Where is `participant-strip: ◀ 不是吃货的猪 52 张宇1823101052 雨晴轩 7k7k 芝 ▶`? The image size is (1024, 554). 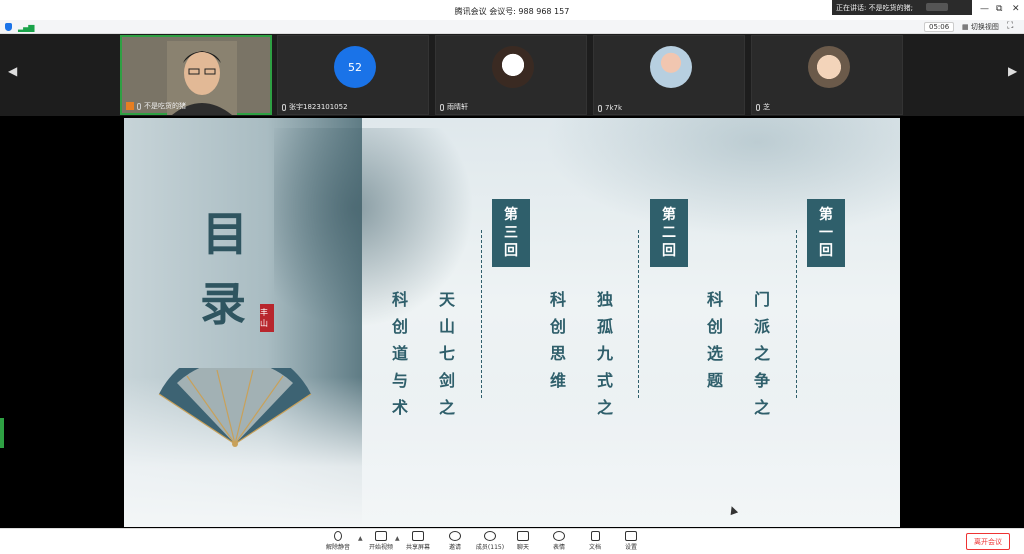 participant-strip: ◀ 不是吃货的猪 52 张宇1823101052 雨晴轩 7k7k 芝 ▶ is located at coordinates (512, 75).